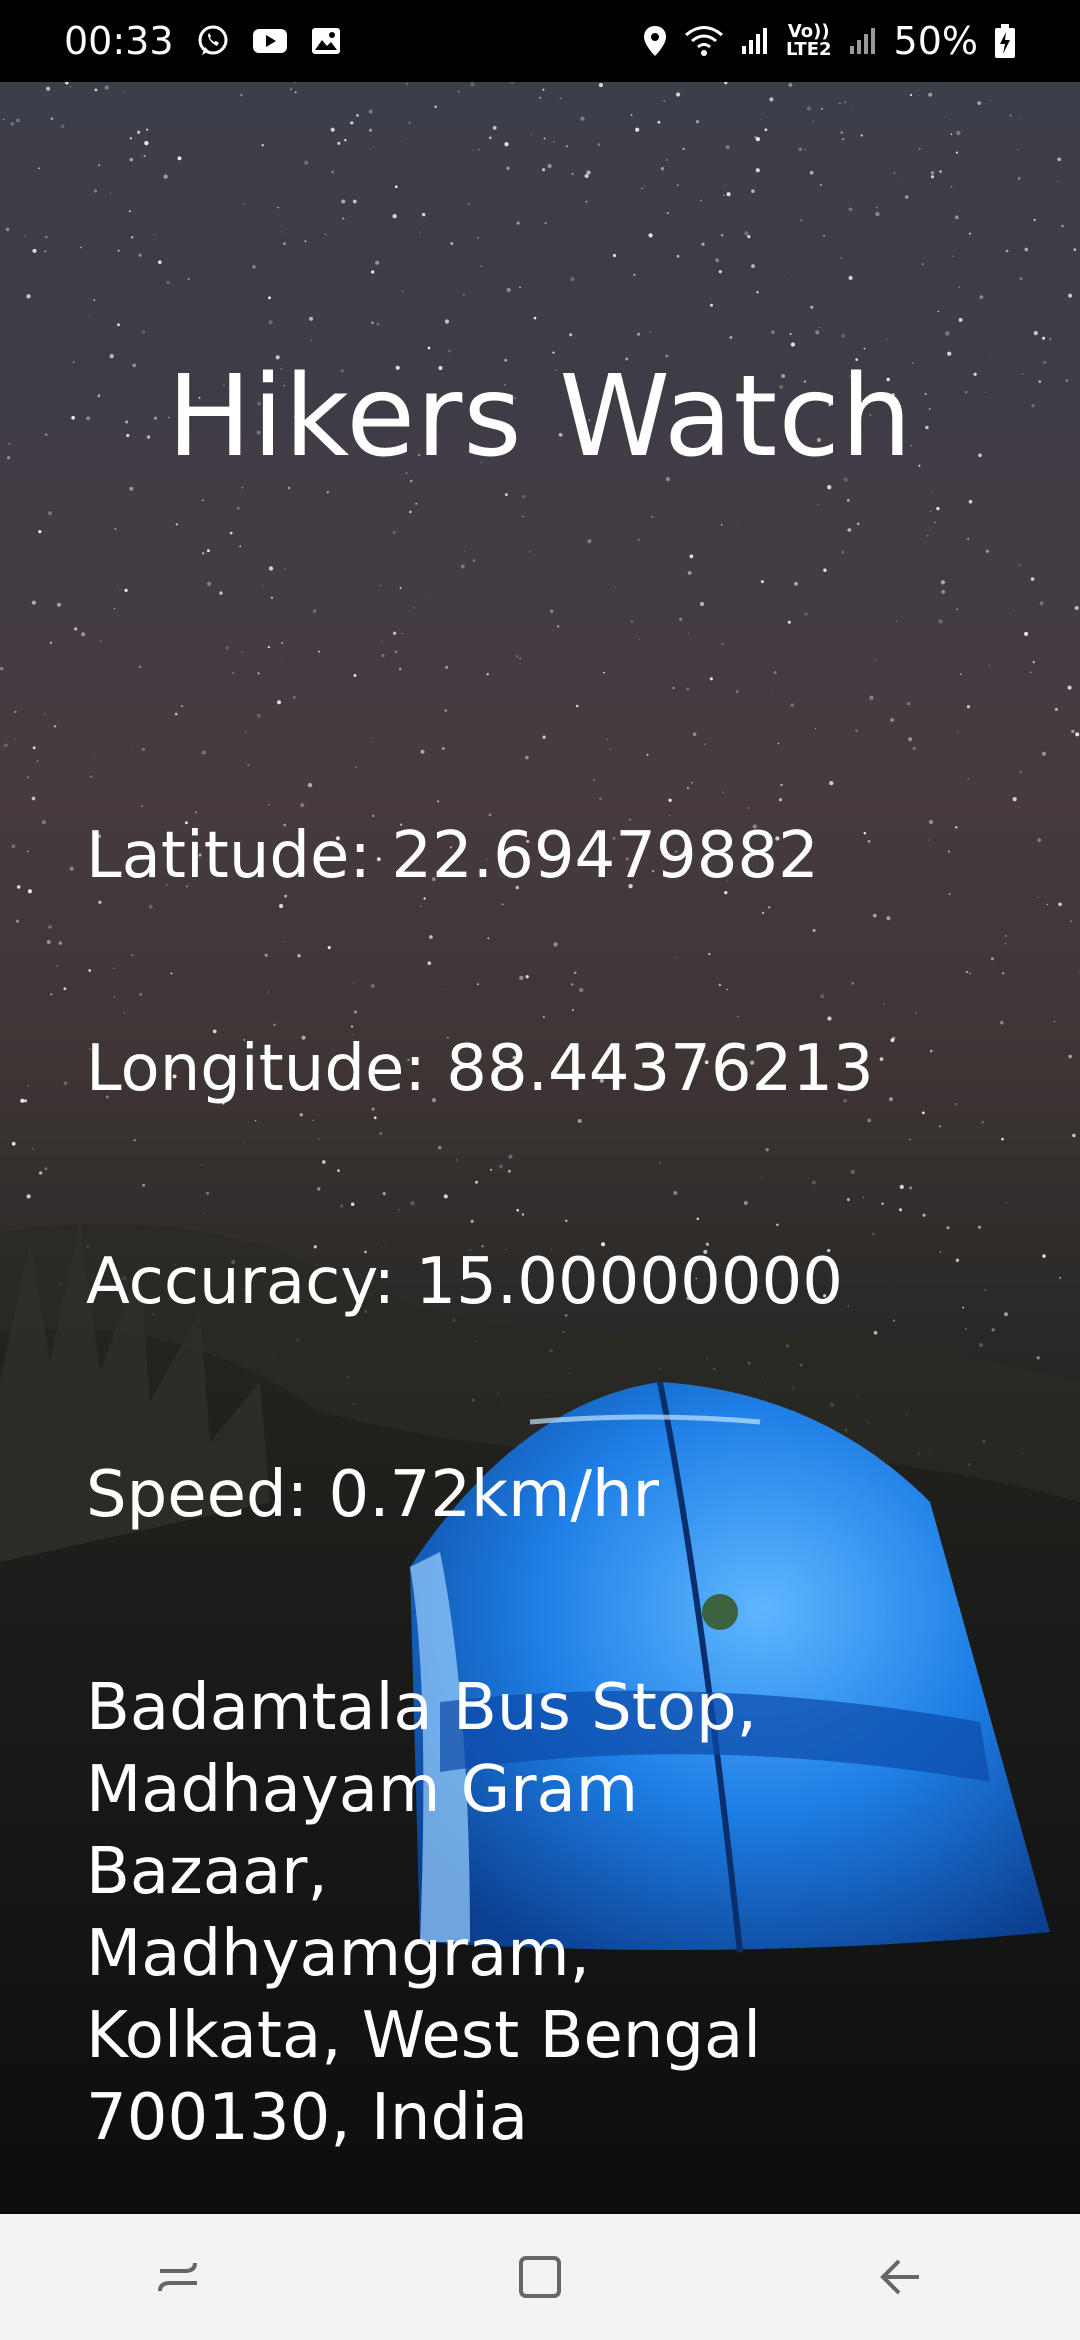 The height and width of the screenshot is (2340, 1080). I want to click on whatsapp-icon, so click(213, 41).